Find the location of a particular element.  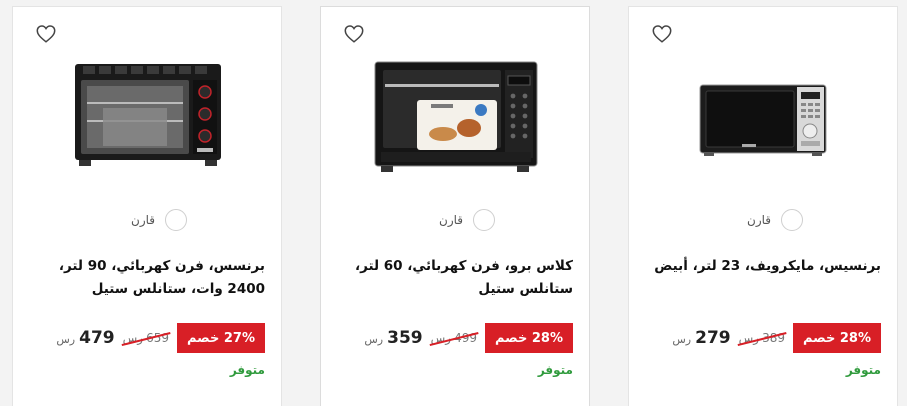

new-price: 279 رس is located at coordinates (701, 338).